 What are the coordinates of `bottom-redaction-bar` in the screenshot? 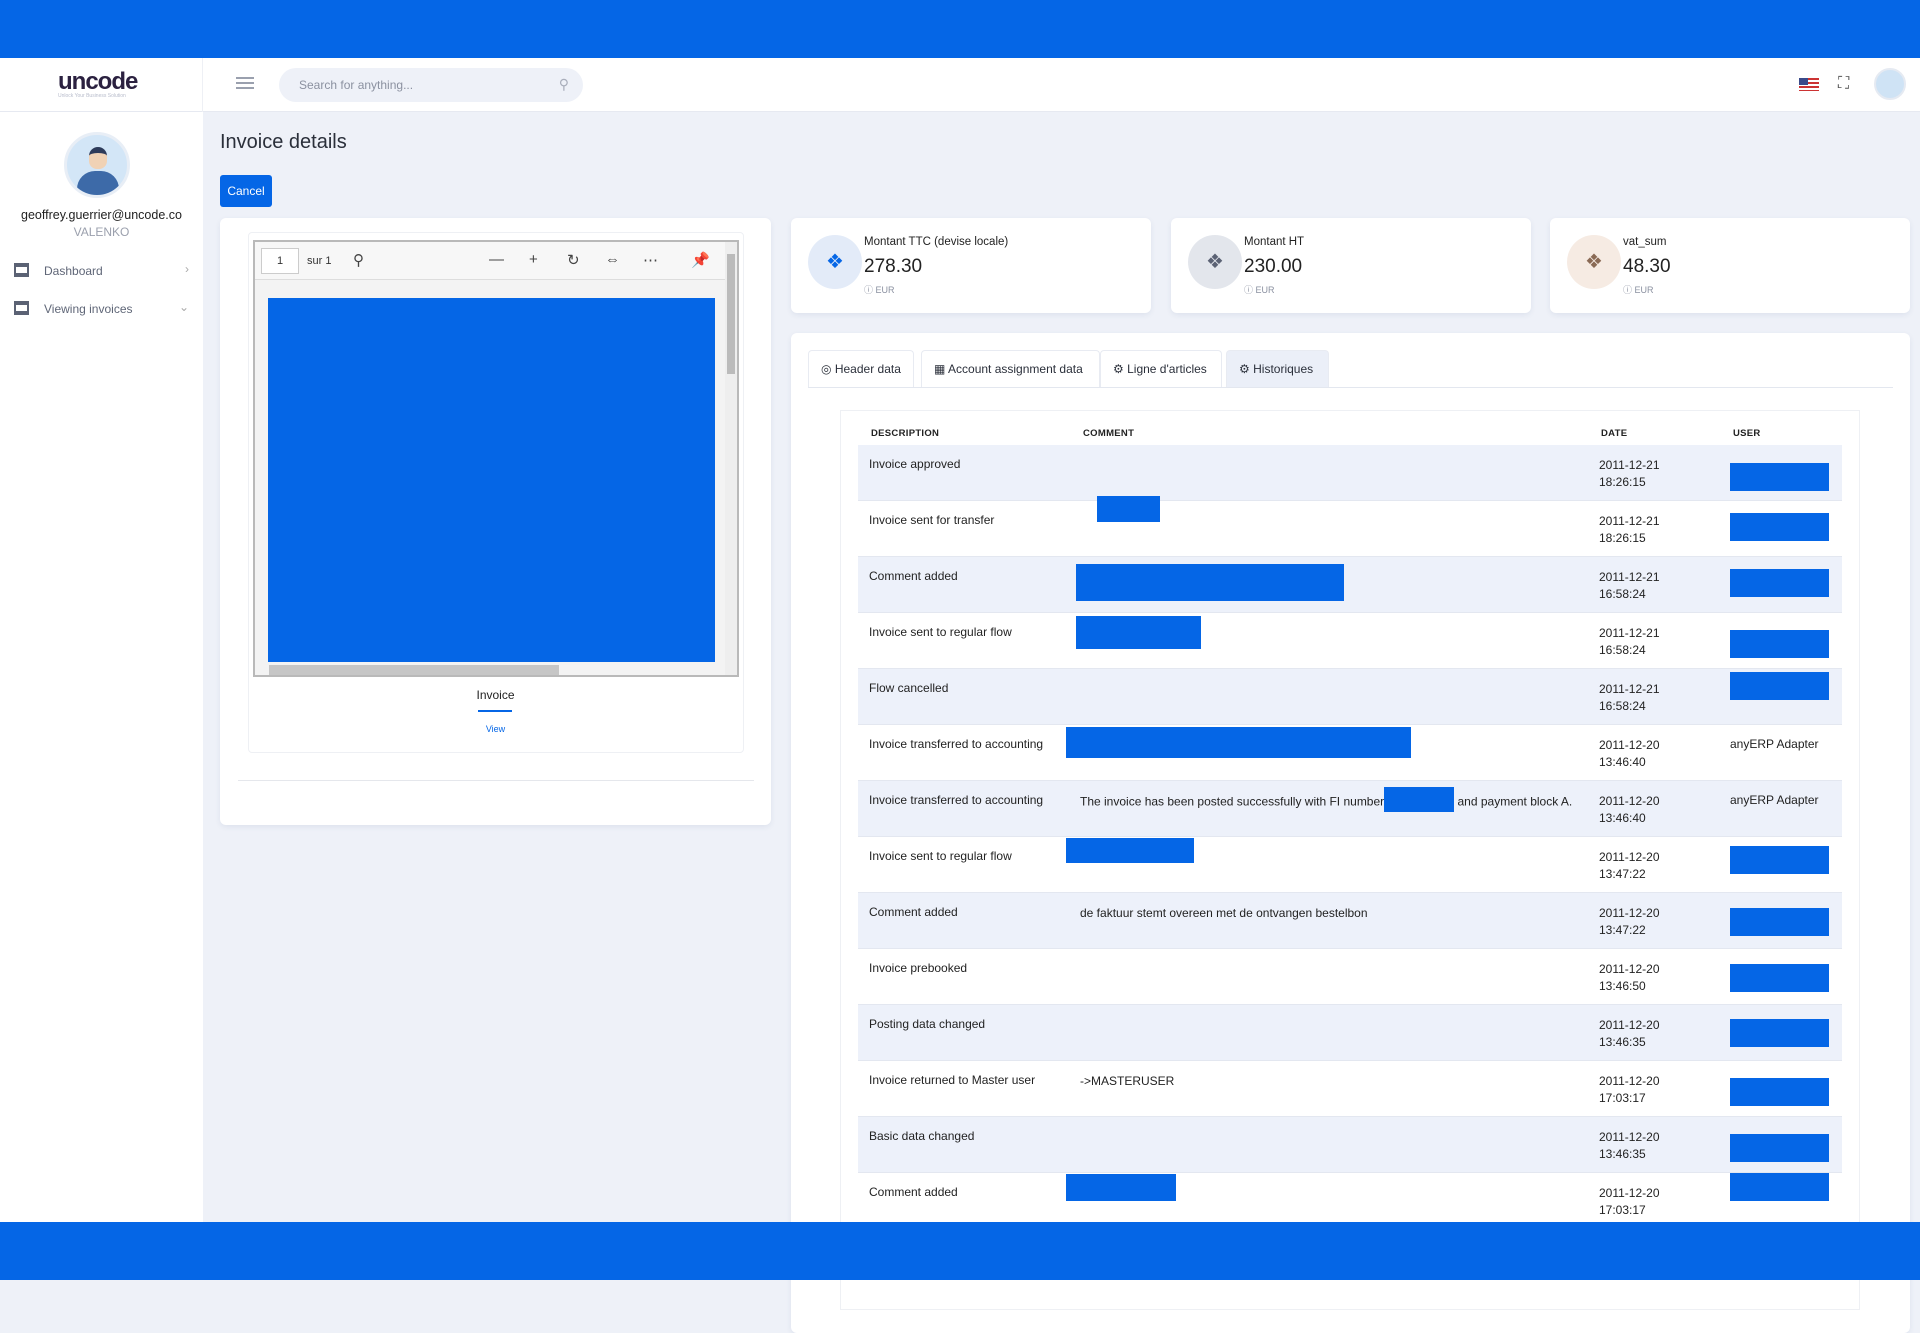 It's located at (960, 1251).